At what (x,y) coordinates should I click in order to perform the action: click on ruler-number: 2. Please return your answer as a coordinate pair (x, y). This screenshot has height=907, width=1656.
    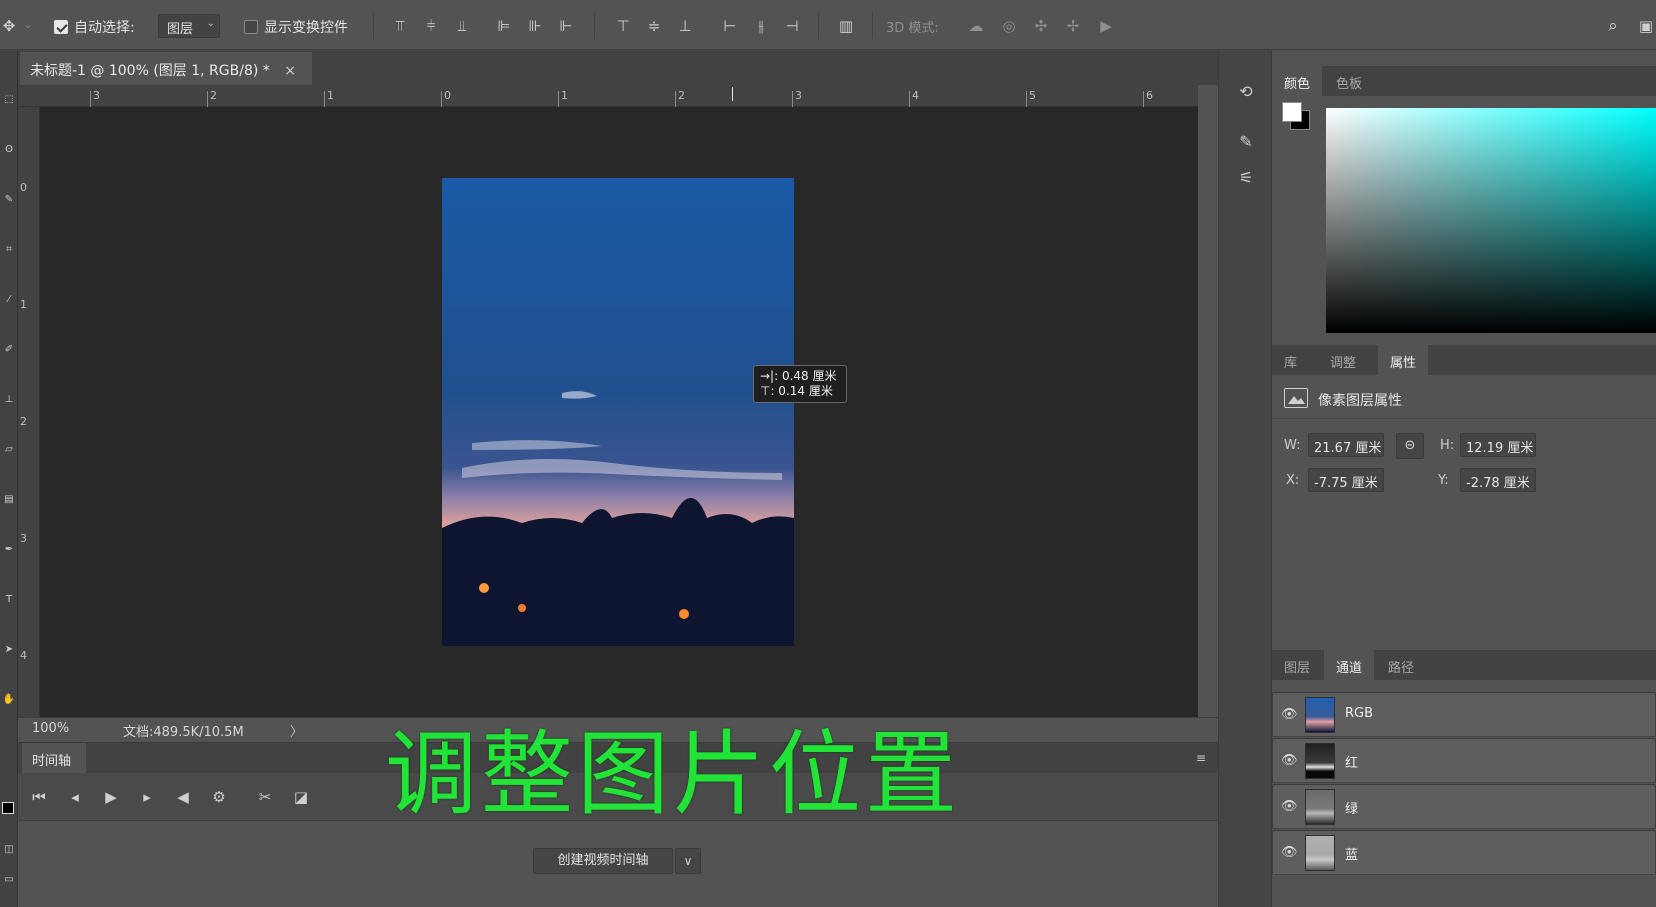
    Looking at the image, I should click on (213, 95).